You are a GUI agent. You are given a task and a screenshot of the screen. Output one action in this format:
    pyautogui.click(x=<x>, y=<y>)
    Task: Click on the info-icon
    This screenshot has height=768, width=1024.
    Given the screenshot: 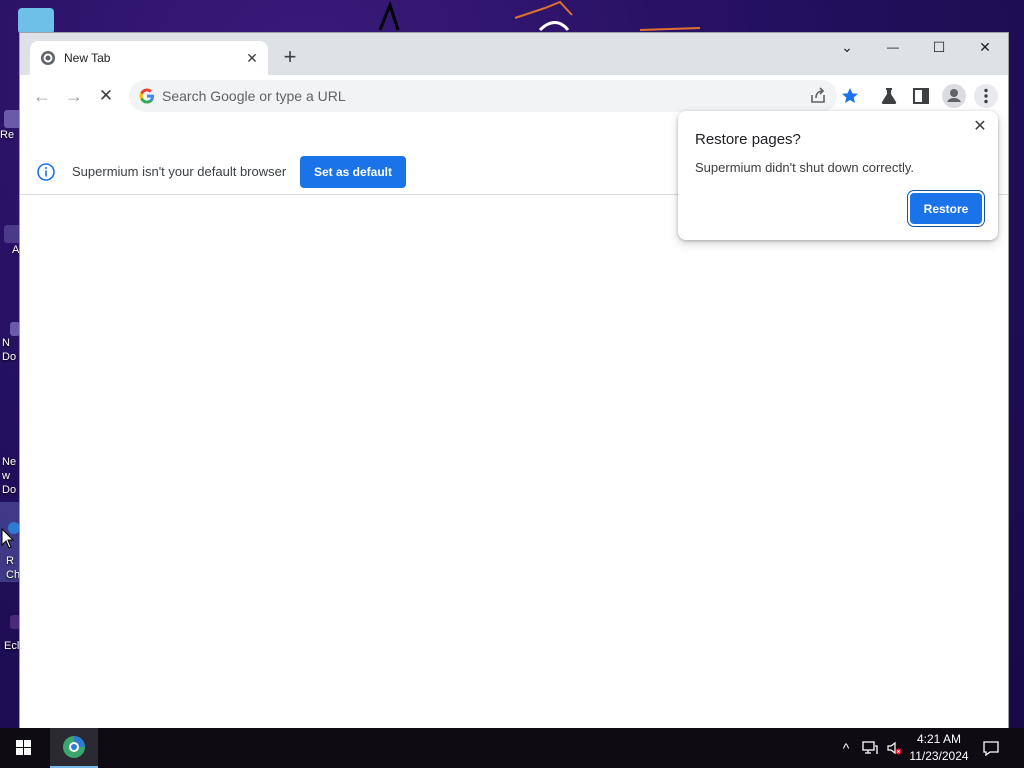 What is the action you would take?
    pyautogui.click(x=46, y=172)
    